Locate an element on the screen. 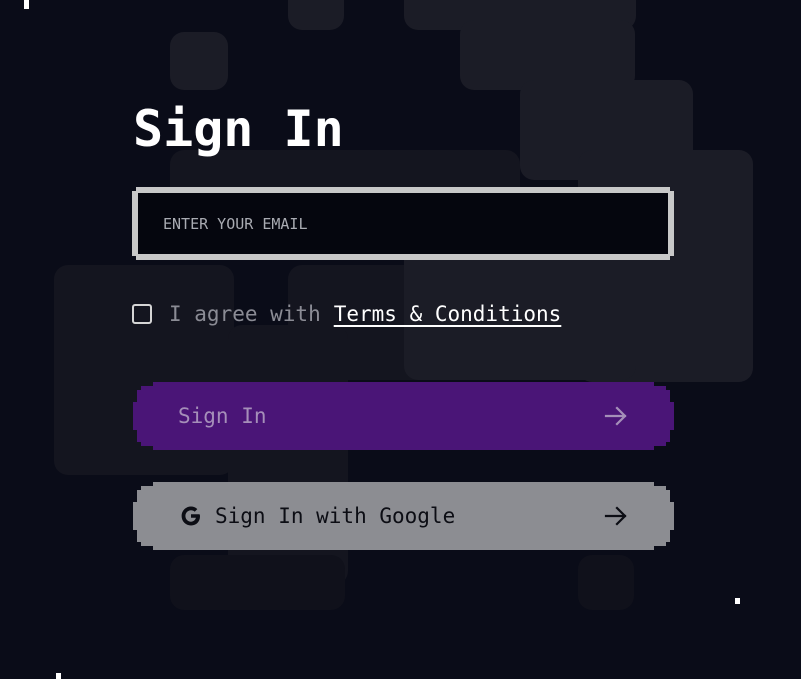 This screenshot has width=801, height=679. sign-in-button: Sign In is located at coordinates (403, 416).